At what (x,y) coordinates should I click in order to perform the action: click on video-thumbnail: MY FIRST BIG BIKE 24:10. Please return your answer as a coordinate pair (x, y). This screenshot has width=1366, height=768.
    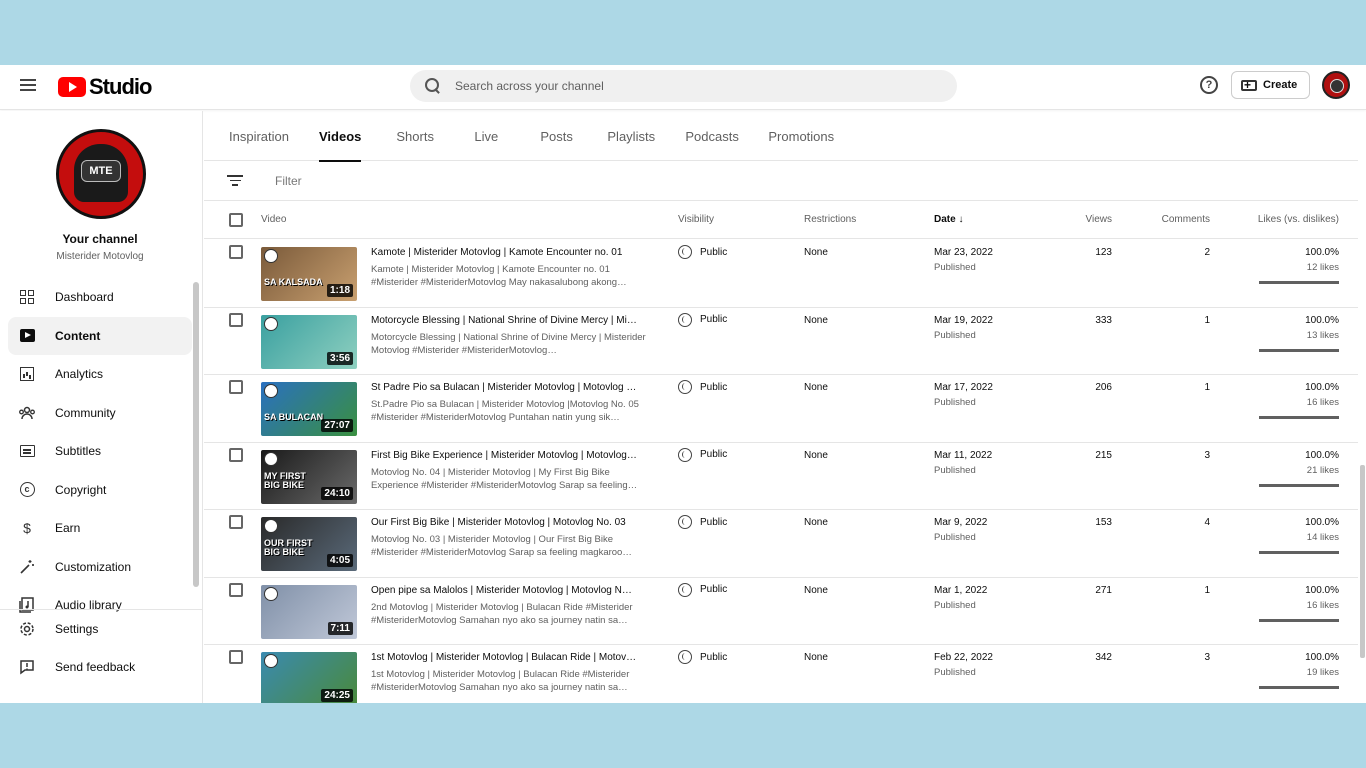
    Looking at the image, I should click on (309, 476).